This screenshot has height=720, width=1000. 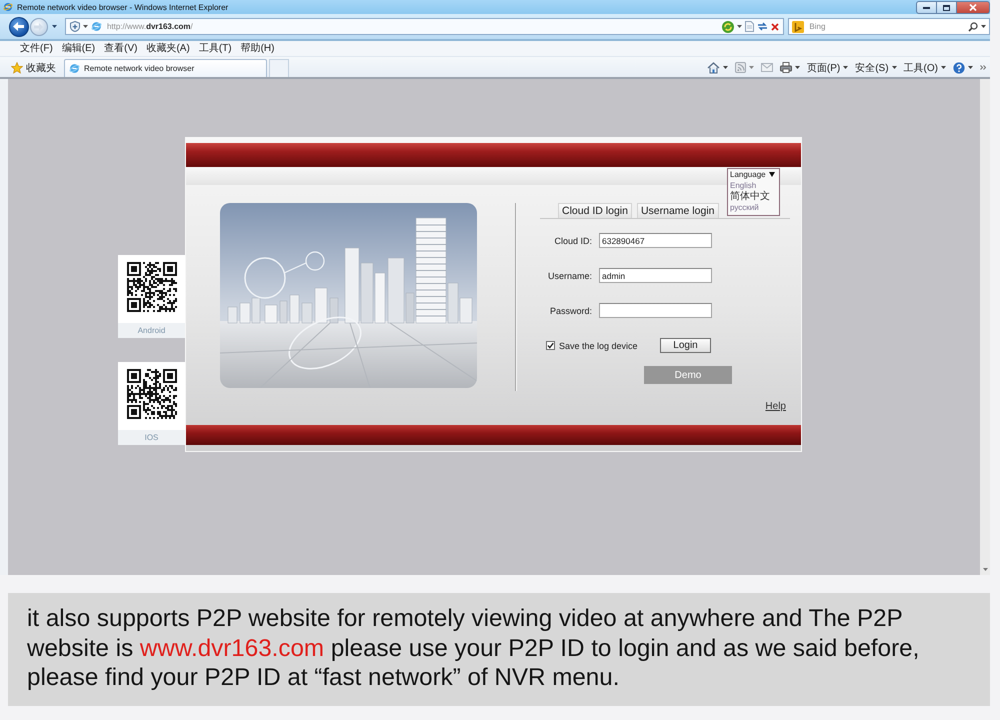 What do you see at coordinates (168, 48) in the screenshot?
I see `menu-item: 收藏夹(A)` at bounding box center [168, 48].